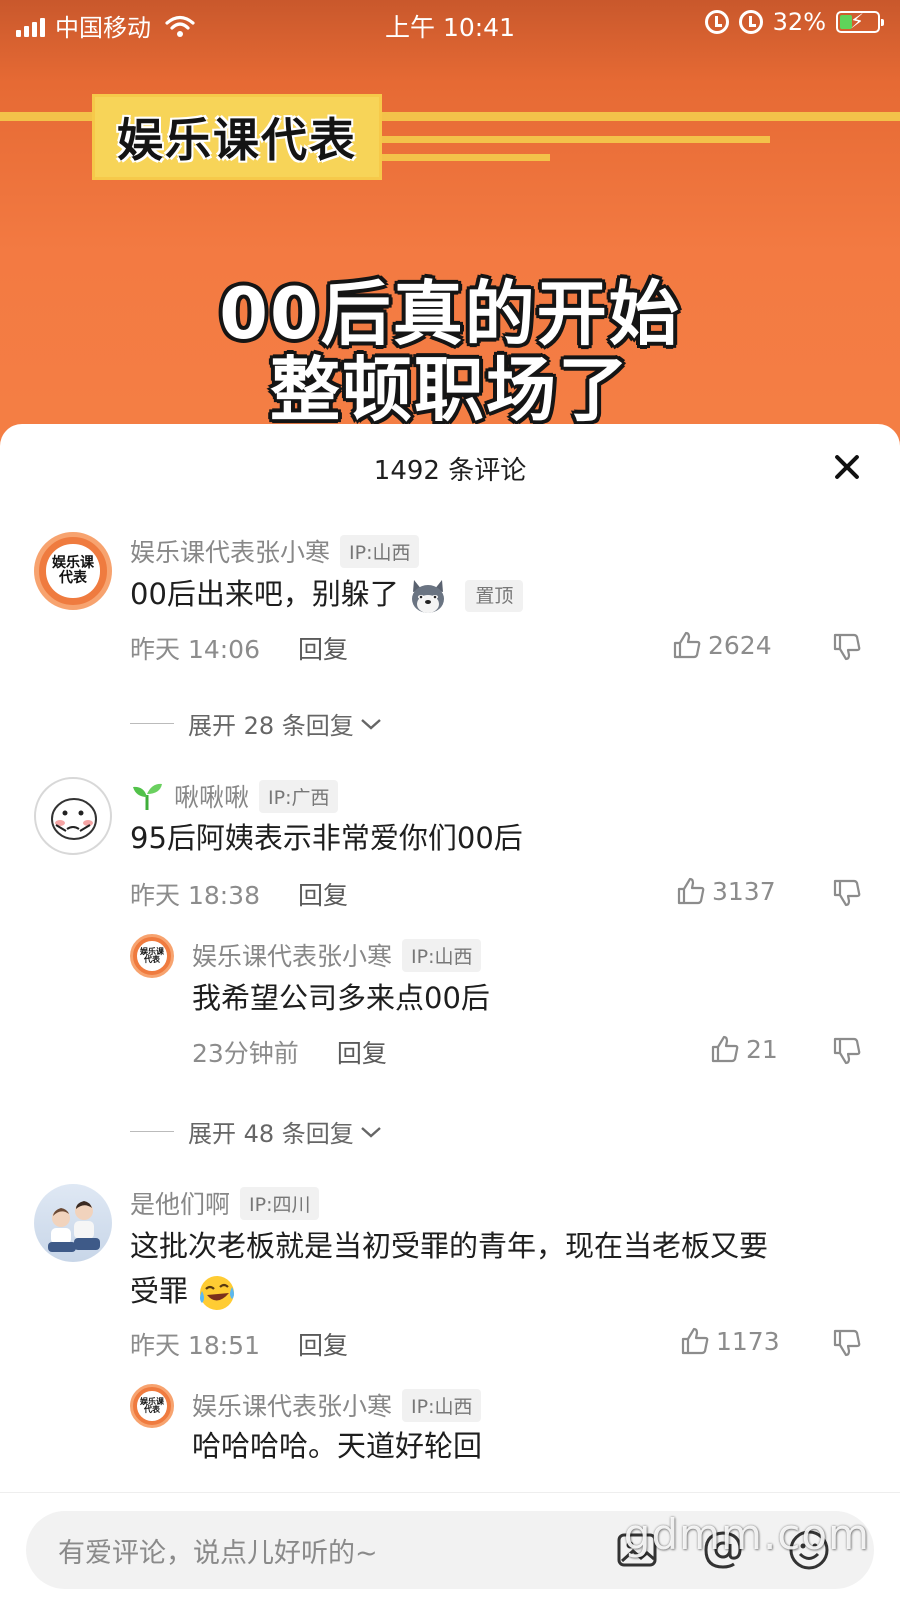 This screenshot has height=1600, width=900. I want to click on comment-header: 是他们啊 IP:四川, so click(225, 1203).